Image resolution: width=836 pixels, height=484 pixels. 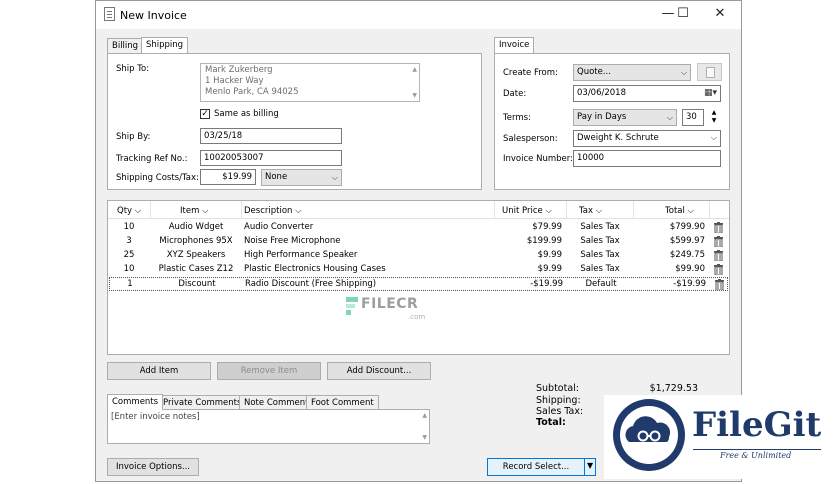 What do you see at coordinates (196, 227) in the screenshot?
I see `item-cell: Audio Wdget` at bounding box center [196, 227].